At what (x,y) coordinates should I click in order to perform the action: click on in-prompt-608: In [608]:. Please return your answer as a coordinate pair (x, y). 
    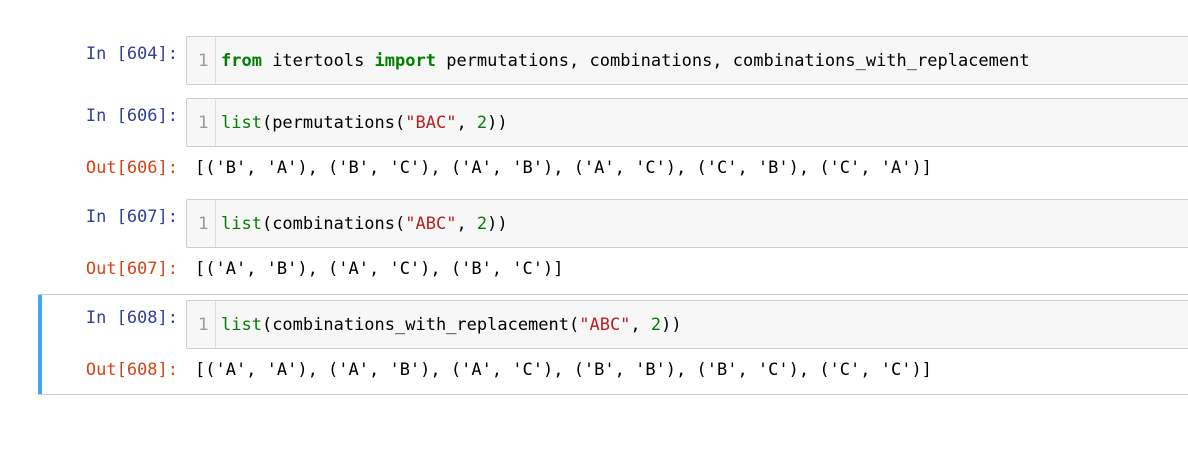
    Looking at the image, I should click on (131, 318).